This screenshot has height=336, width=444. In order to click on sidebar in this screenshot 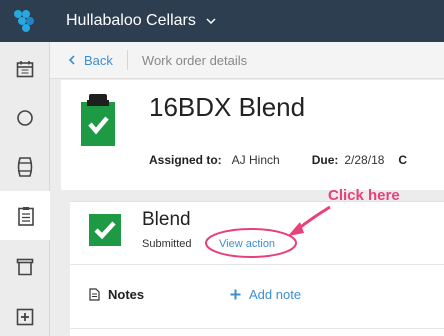, I will do `click(25, 189)`.